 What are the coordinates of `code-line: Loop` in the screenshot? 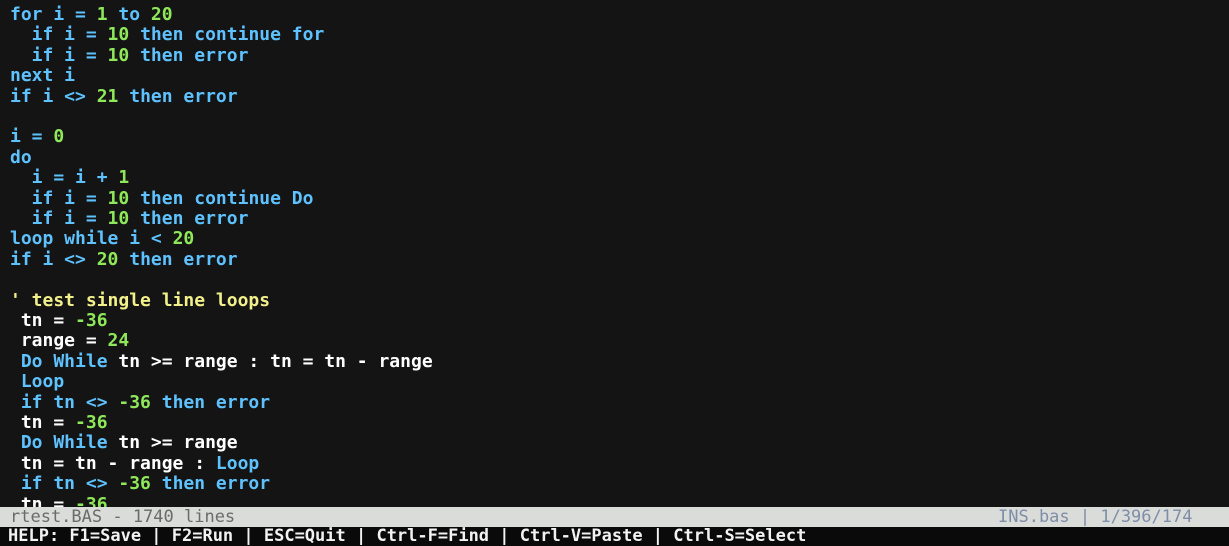 It's located at (37, 382).